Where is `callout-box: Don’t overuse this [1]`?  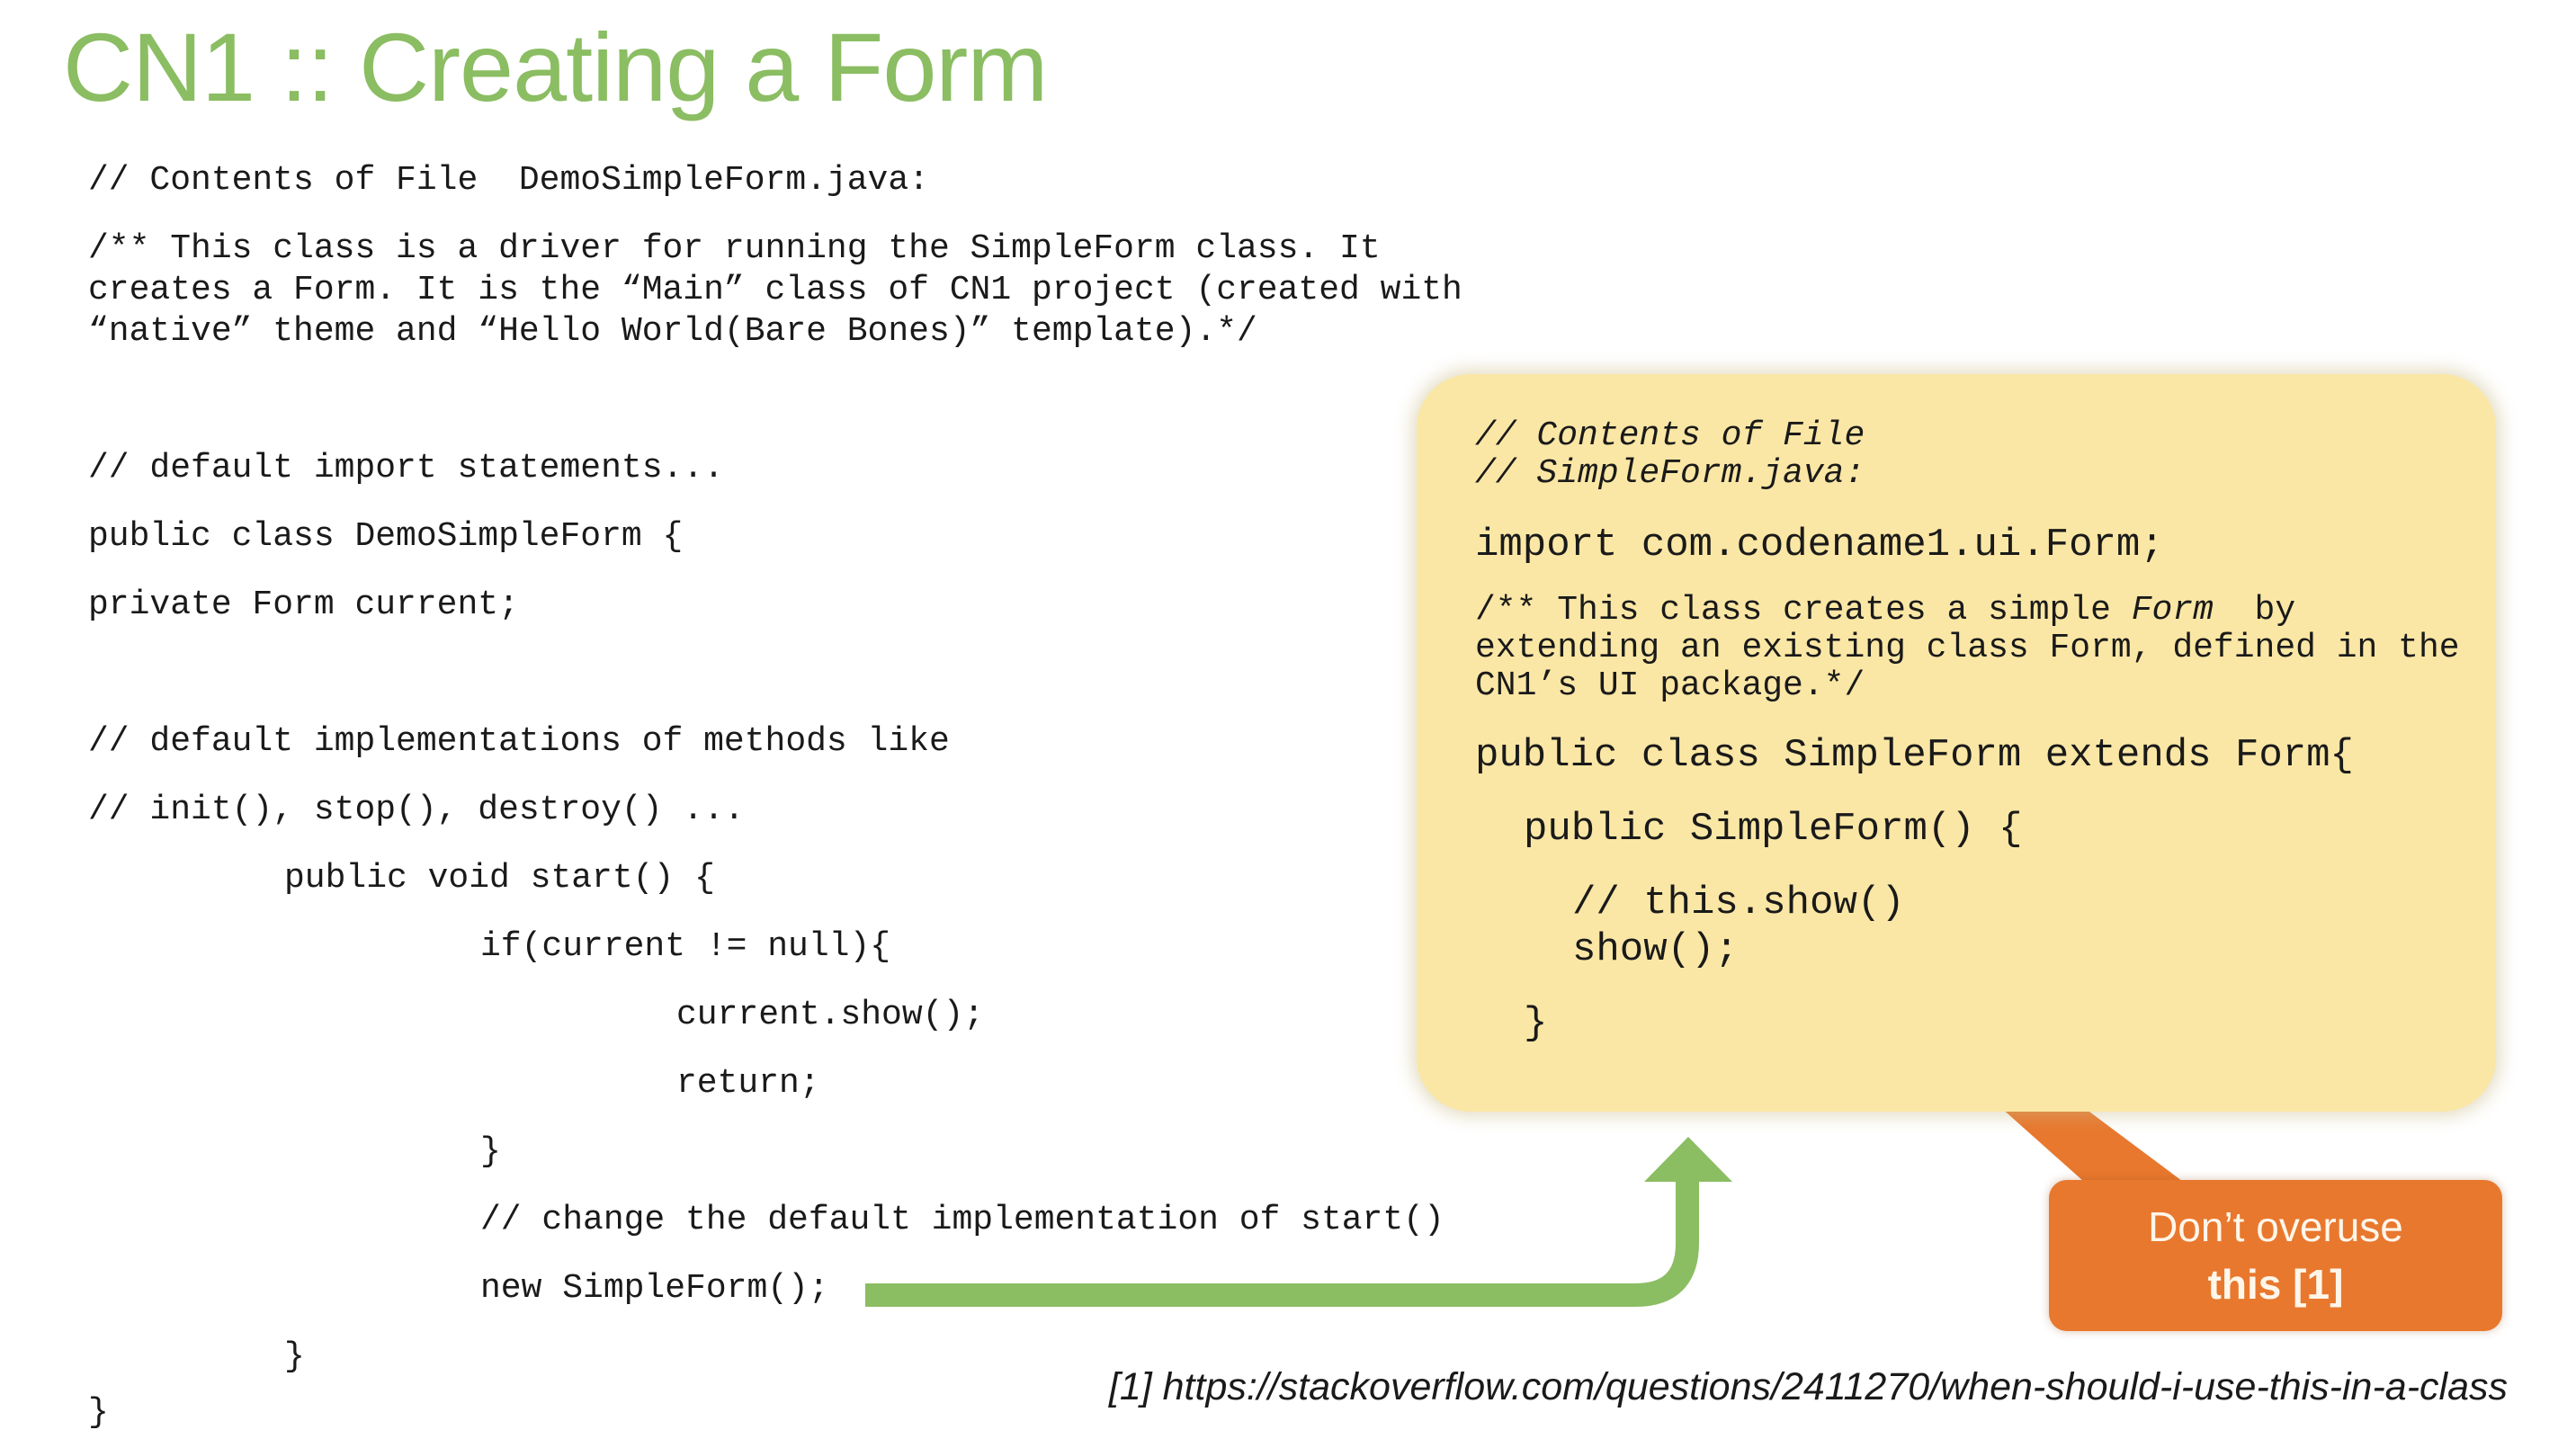 callout-box: Don’t overuse this [1] is located at coordinates (2275, 1256).